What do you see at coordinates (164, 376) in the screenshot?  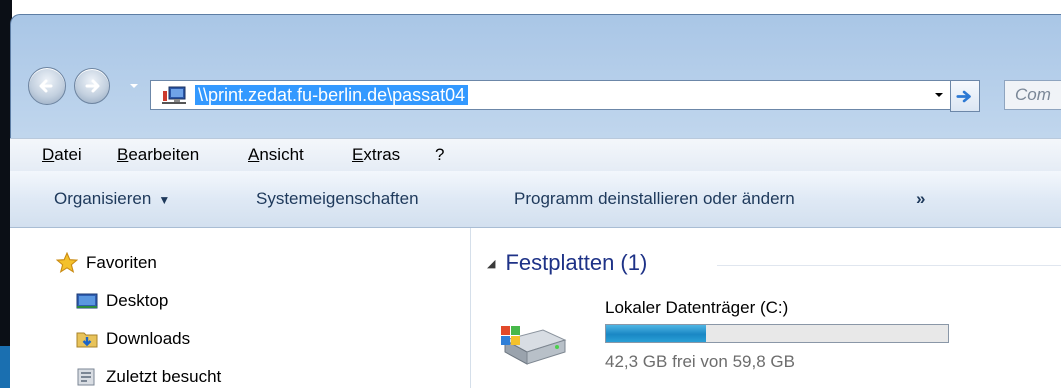 I see `nav-item-label: Zuletzt besucht` at bounding box center [164, 376].